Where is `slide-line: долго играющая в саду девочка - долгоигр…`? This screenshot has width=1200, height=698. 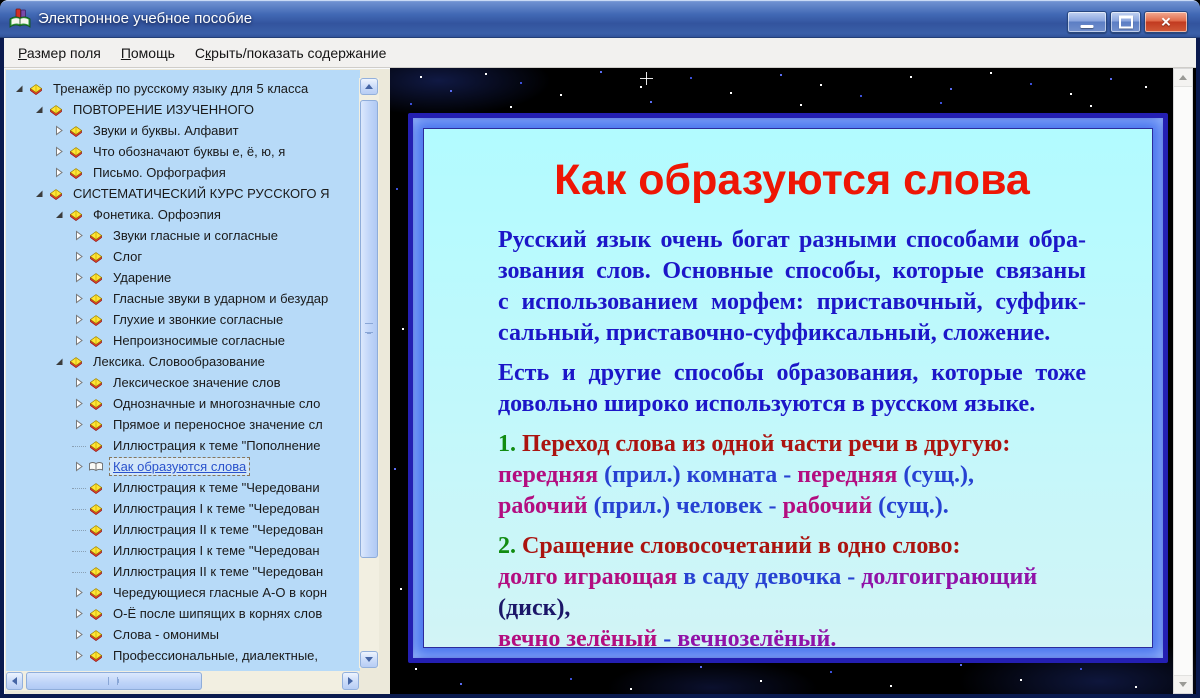 slide-line: долго играющая в саду девочка - долгоигр… is located at coordinates (792, 577).